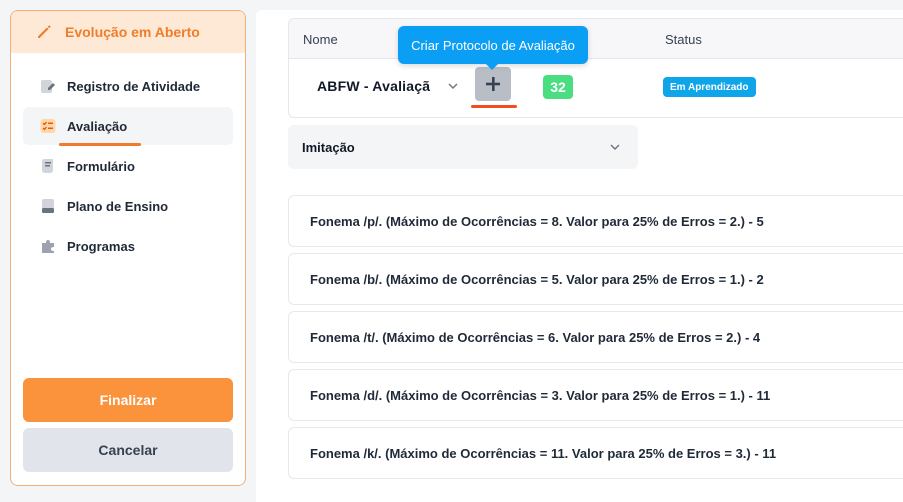  What do you see at coordinates (48, 166) in the screenshot?
I see `form-icon` at bounding box center [48, 166].